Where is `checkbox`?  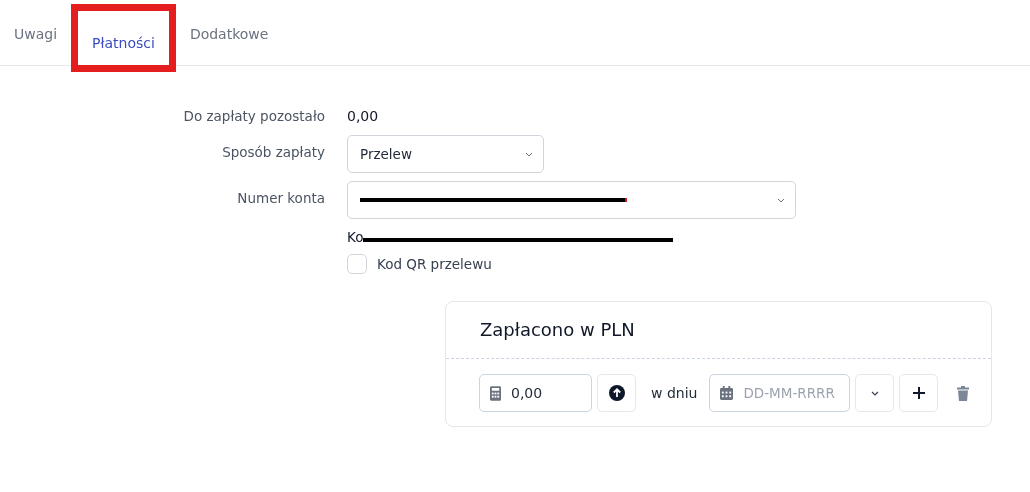
checkbox is located at coordinates (357, 264).